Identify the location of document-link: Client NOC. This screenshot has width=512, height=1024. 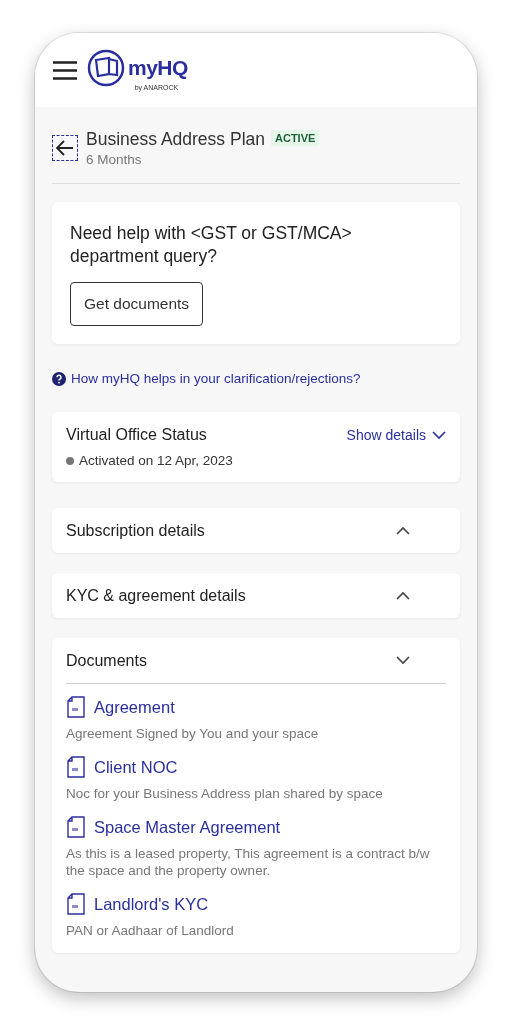
(136, 767).